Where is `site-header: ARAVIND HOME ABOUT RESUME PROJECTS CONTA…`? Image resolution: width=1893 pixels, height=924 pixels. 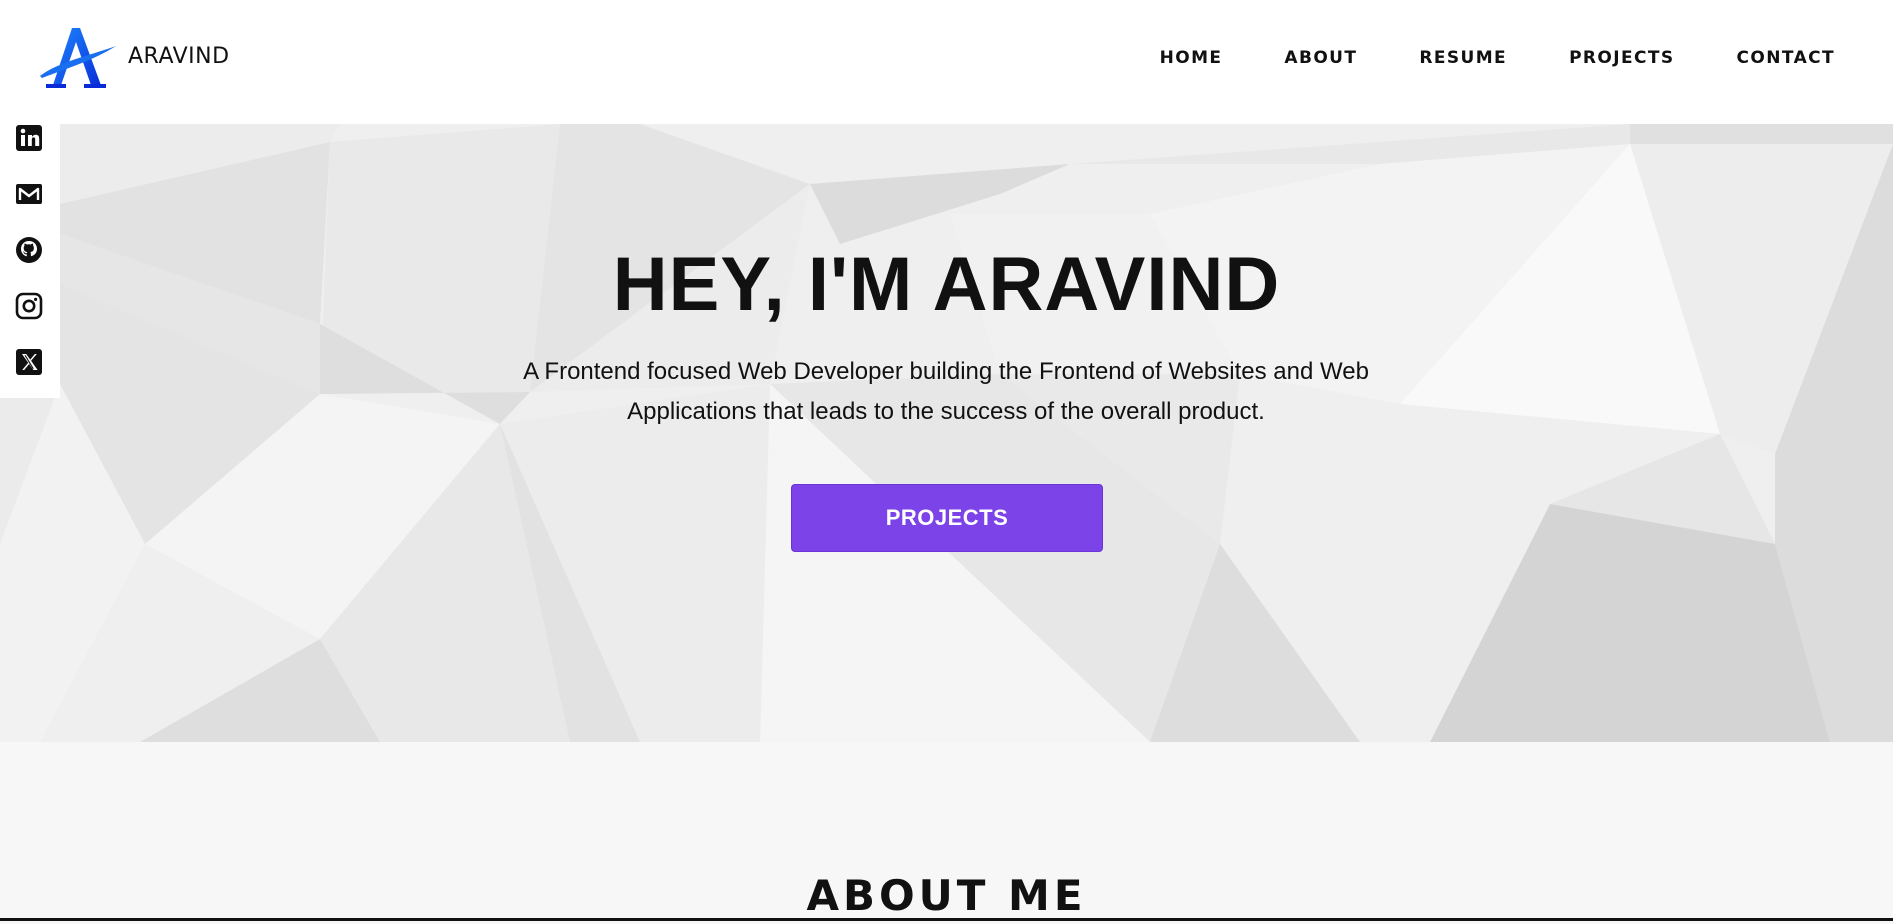
site-header: ARAVIND HOME ABOUT RESUME PROJECTS CONTA… is located at coordinates (946, 62).